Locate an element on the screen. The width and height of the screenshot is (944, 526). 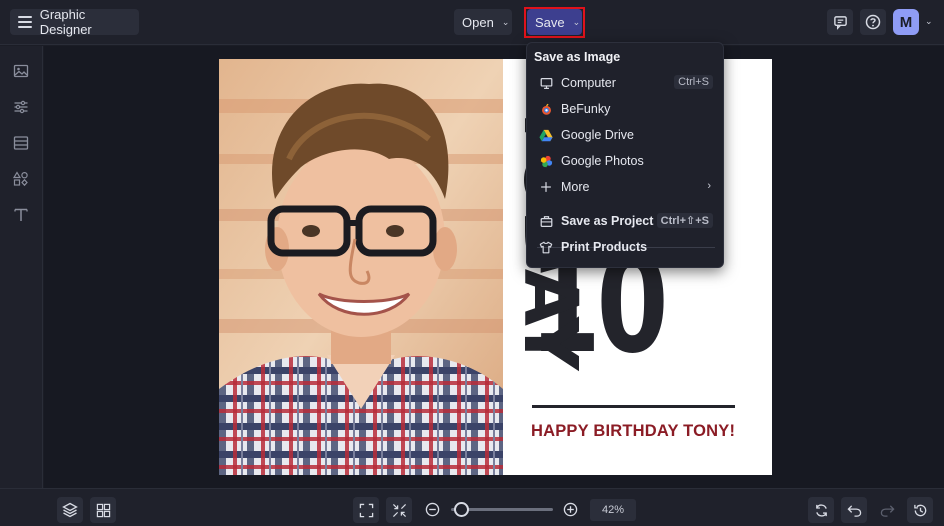
grid-view-button is located at coordinates (103, 510).